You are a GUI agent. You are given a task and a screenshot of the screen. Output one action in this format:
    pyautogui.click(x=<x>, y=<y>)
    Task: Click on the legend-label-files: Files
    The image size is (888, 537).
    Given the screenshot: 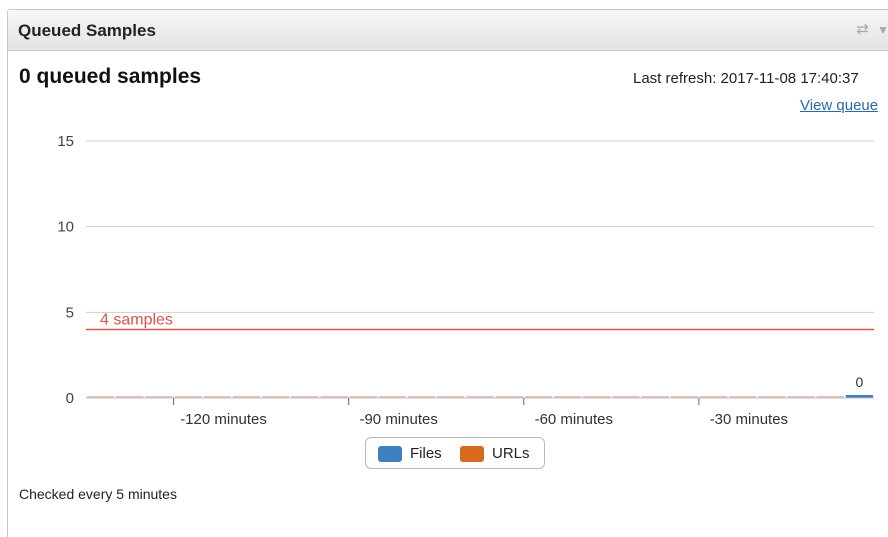 What is the action you would take?
    pyautogui.click(x=426, y=453)
    